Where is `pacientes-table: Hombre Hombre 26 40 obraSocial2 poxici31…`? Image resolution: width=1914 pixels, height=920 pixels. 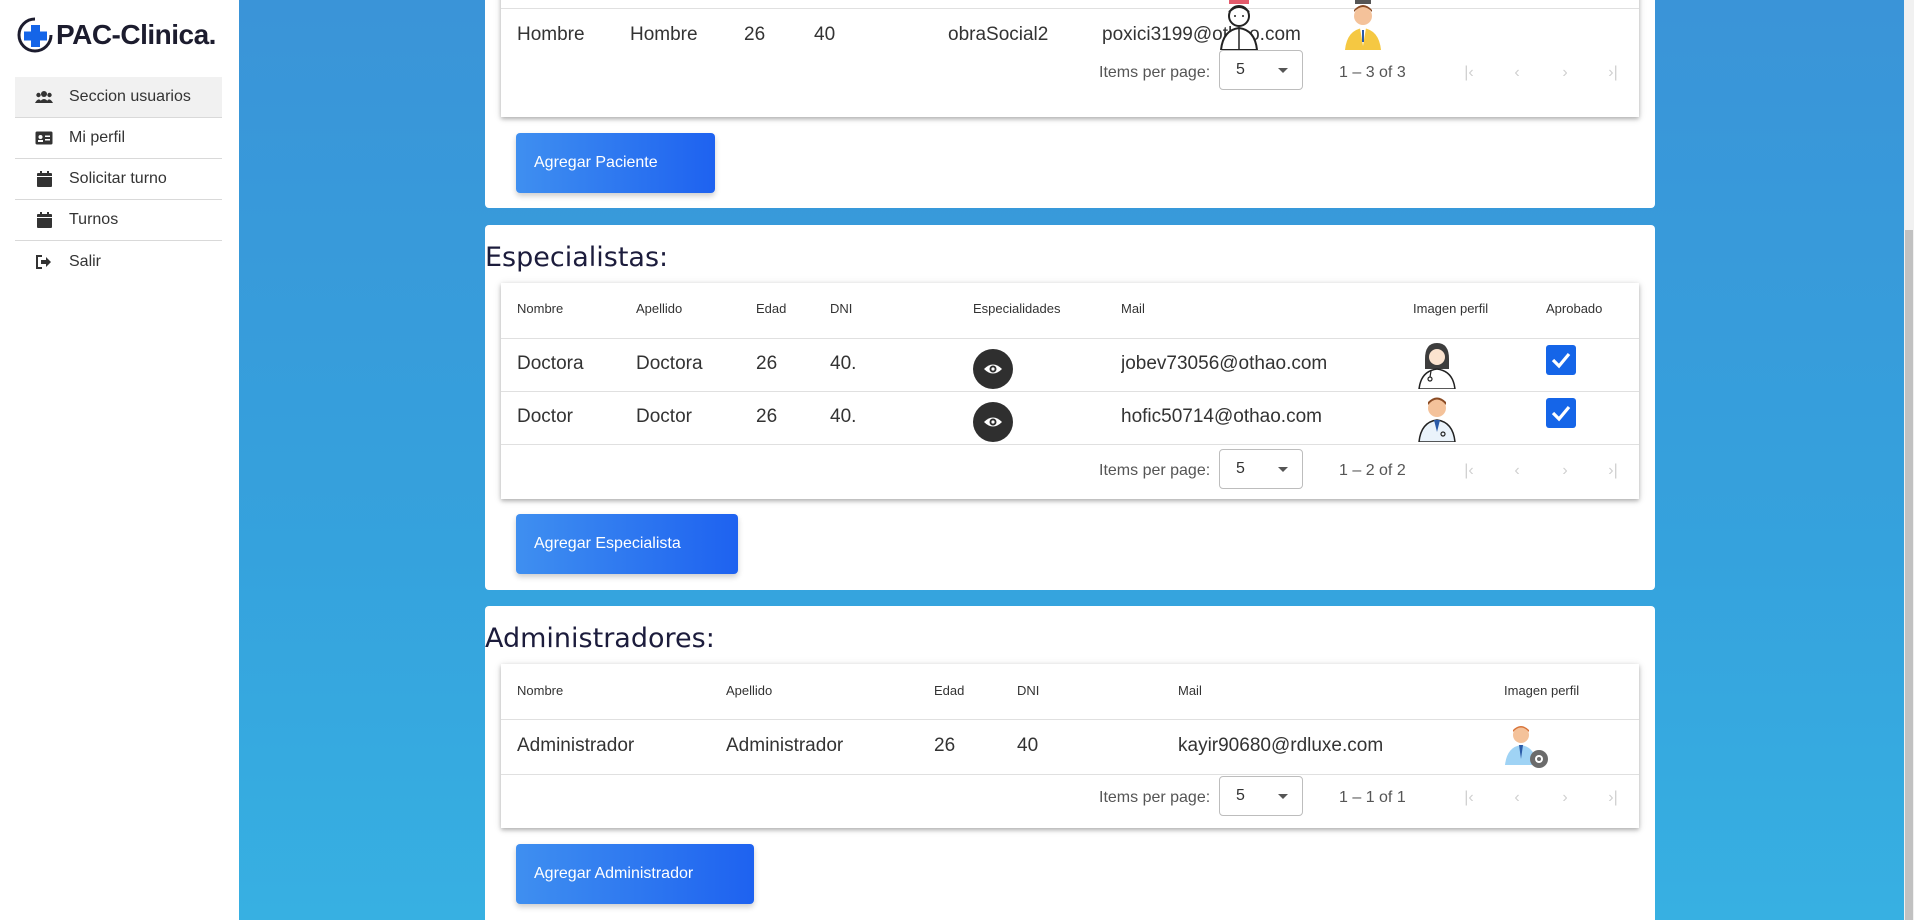
pacientes-table: Hombre Hombre 26 40 obraSocial2 poxici31… is located at coordinates (1070, 58).